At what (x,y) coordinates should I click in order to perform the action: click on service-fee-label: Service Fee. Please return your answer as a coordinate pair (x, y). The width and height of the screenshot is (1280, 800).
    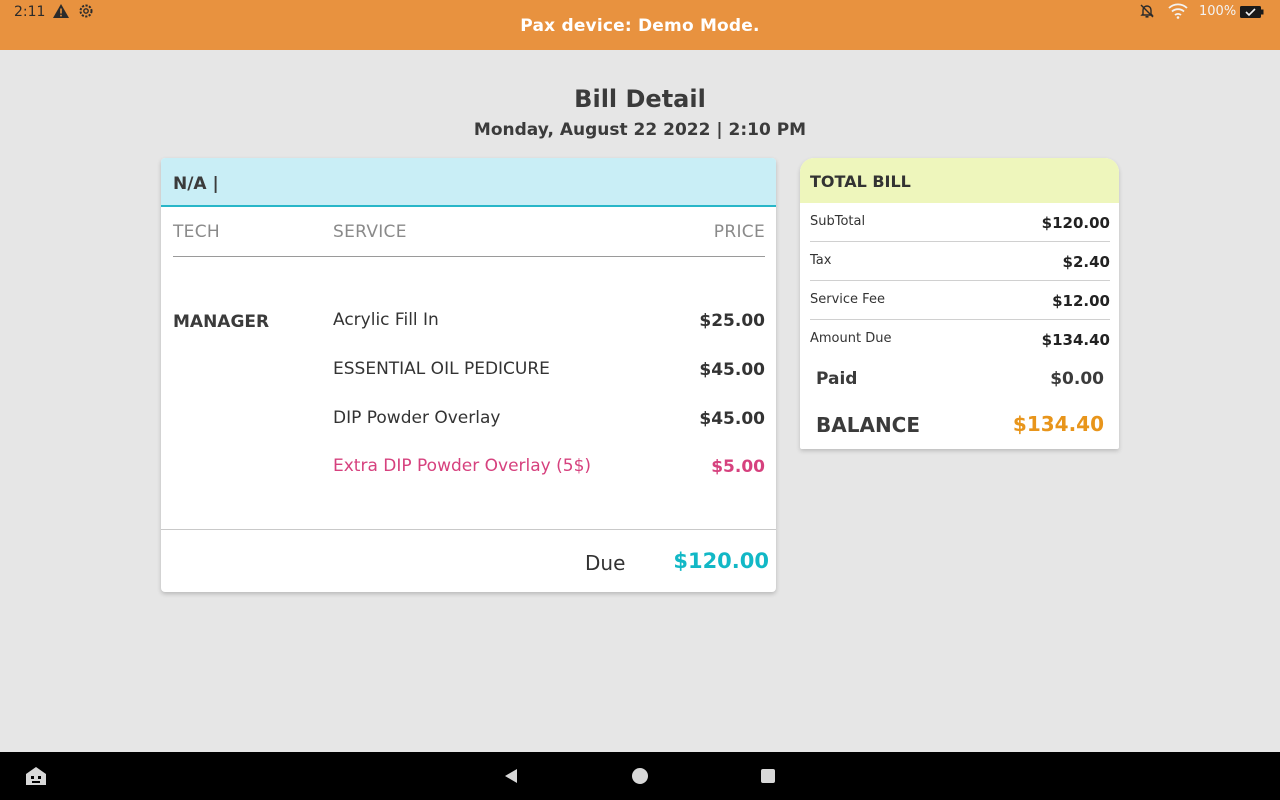
    Looking at the image, I should click on (847, 299).